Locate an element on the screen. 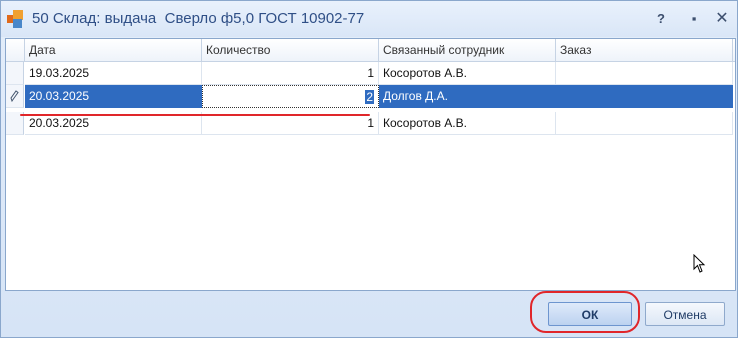 The width and height of the screenshot is (738, 338). cell-employee: Долгов Д.А. is located at coordinates (467, 96).